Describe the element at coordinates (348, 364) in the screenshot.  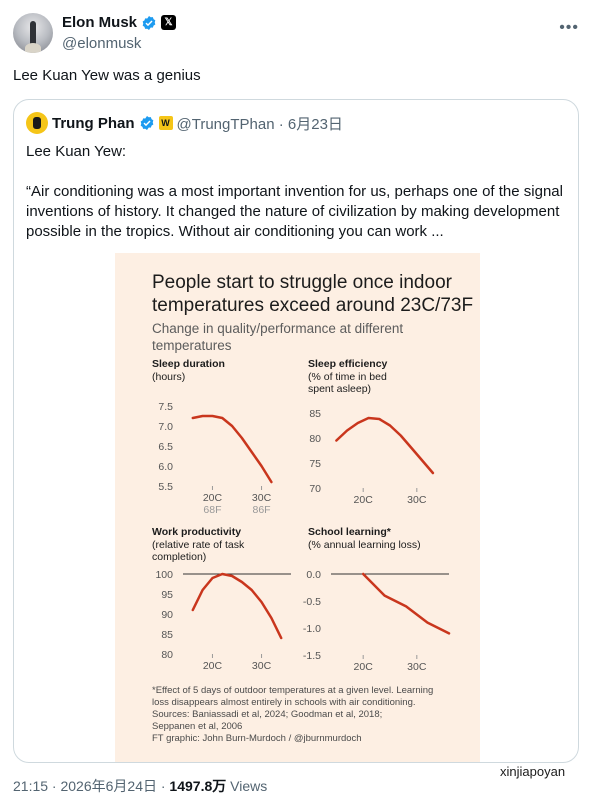
I see `panel-title: Sleep efficiency` at that location.